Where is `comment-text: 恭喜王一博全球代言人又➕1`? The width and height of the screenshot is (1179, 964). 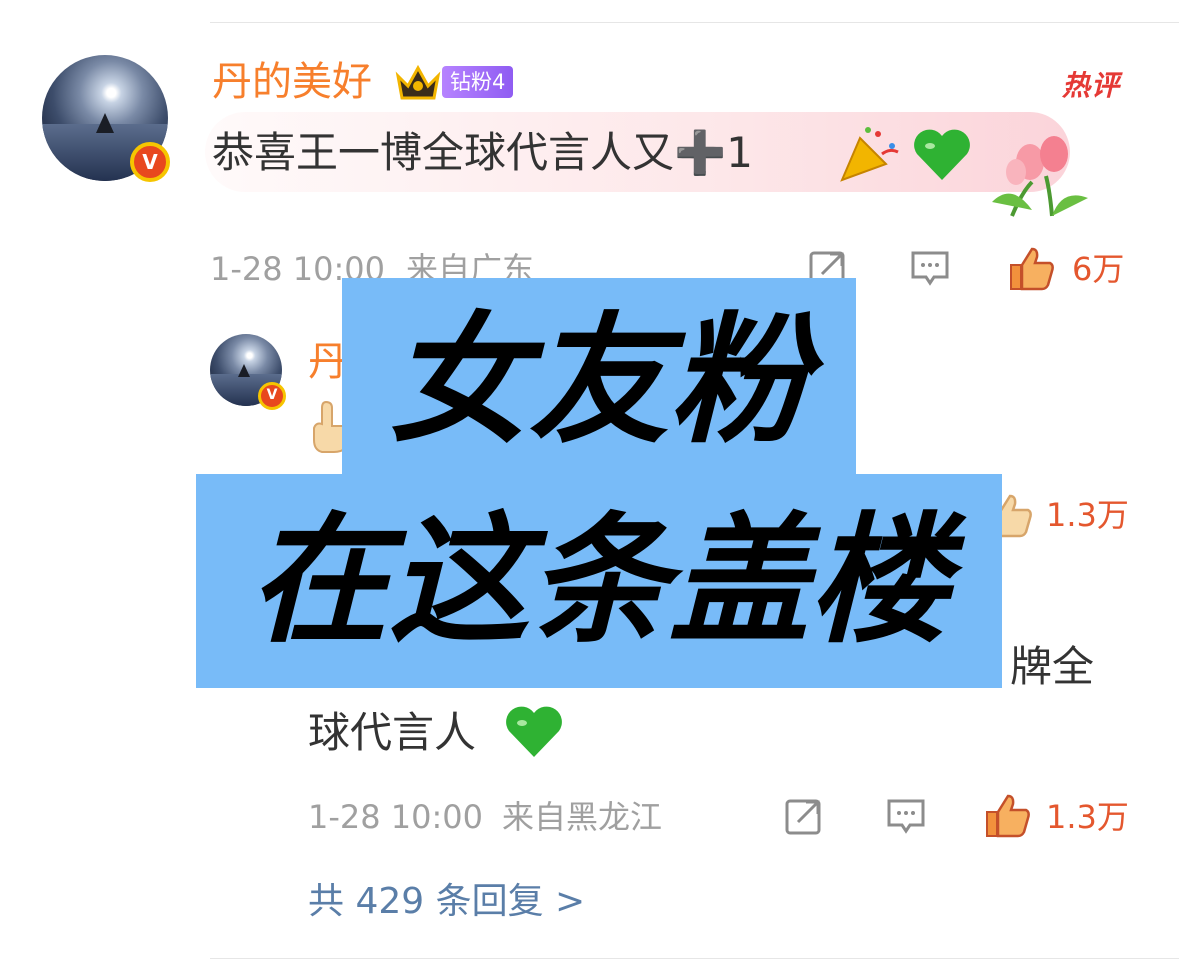 comment-text: 恭喜王一博全球代言人又➕1 is located at coordinates (483, 152).